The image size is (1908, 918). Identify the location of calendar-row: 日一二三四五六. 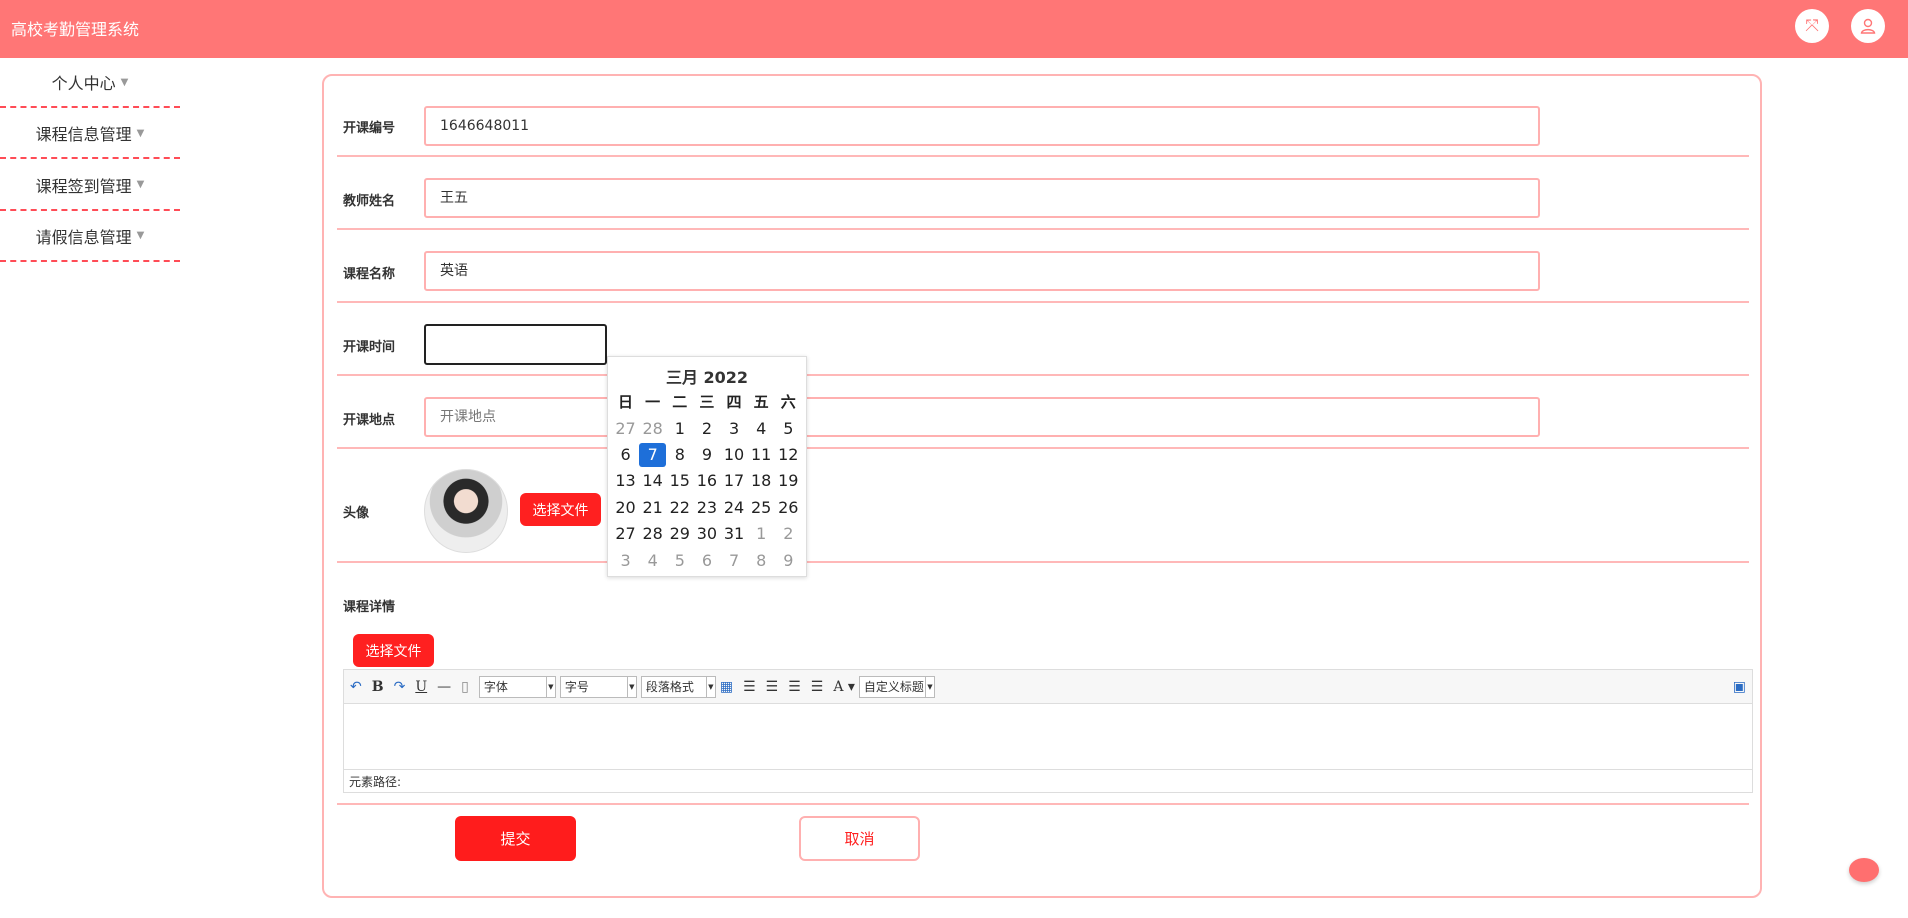
(707, 402).